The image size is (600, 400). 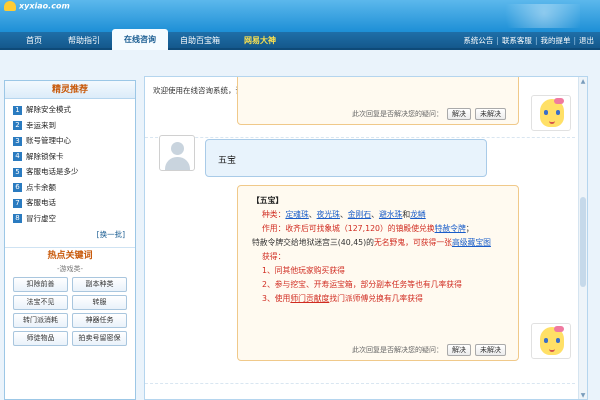 I want to click on user-head-icon, so click(x=177, y=148).